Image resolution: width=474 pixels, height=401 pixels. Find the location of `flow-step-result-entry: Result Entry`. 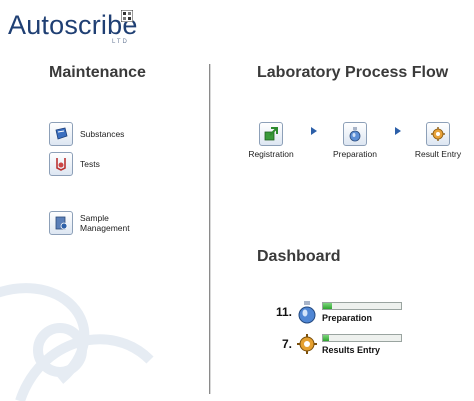

flow-step-result-entry: Result Entry is located at coordinates (438, 140).